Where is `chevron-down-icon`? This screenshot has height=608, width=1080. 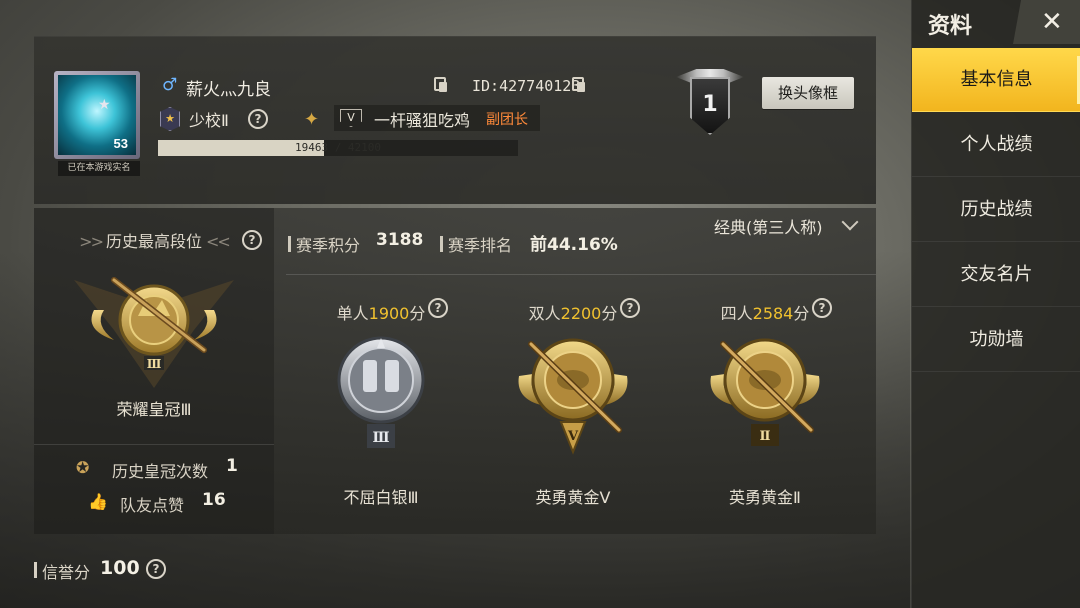
chevron-down-icon is located at coordinates (850, 222).